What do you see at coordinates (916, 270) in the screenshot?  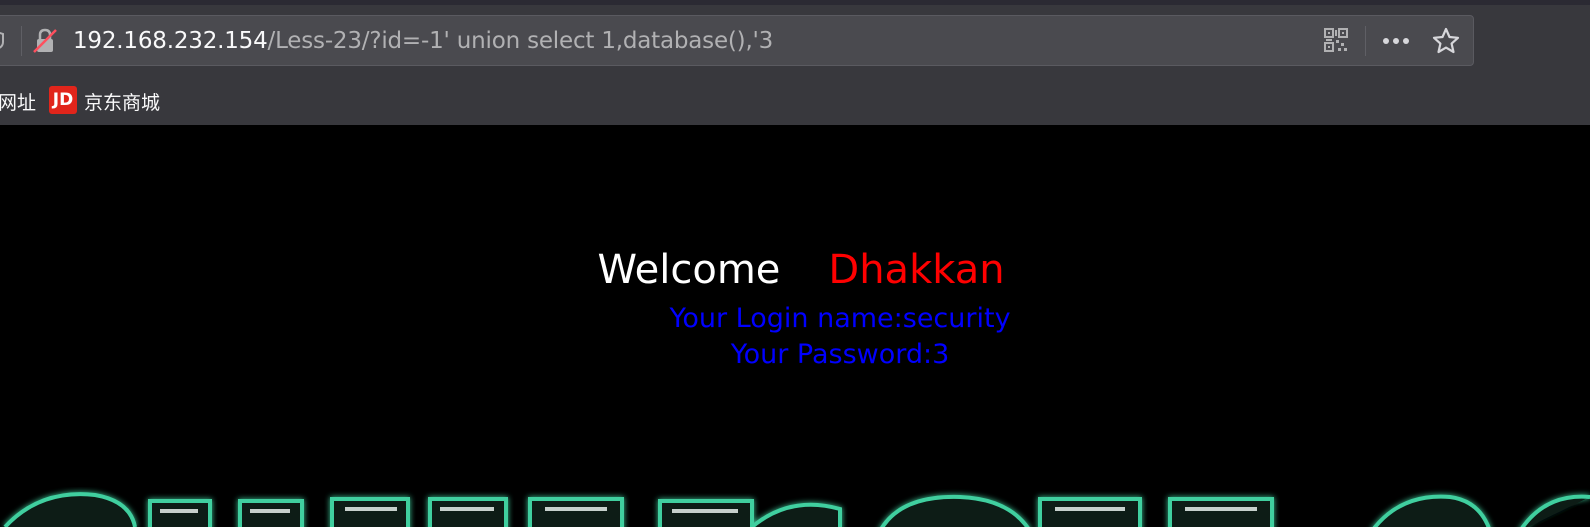 I see `username: Dhakkan` at bounding box center [916, 270].